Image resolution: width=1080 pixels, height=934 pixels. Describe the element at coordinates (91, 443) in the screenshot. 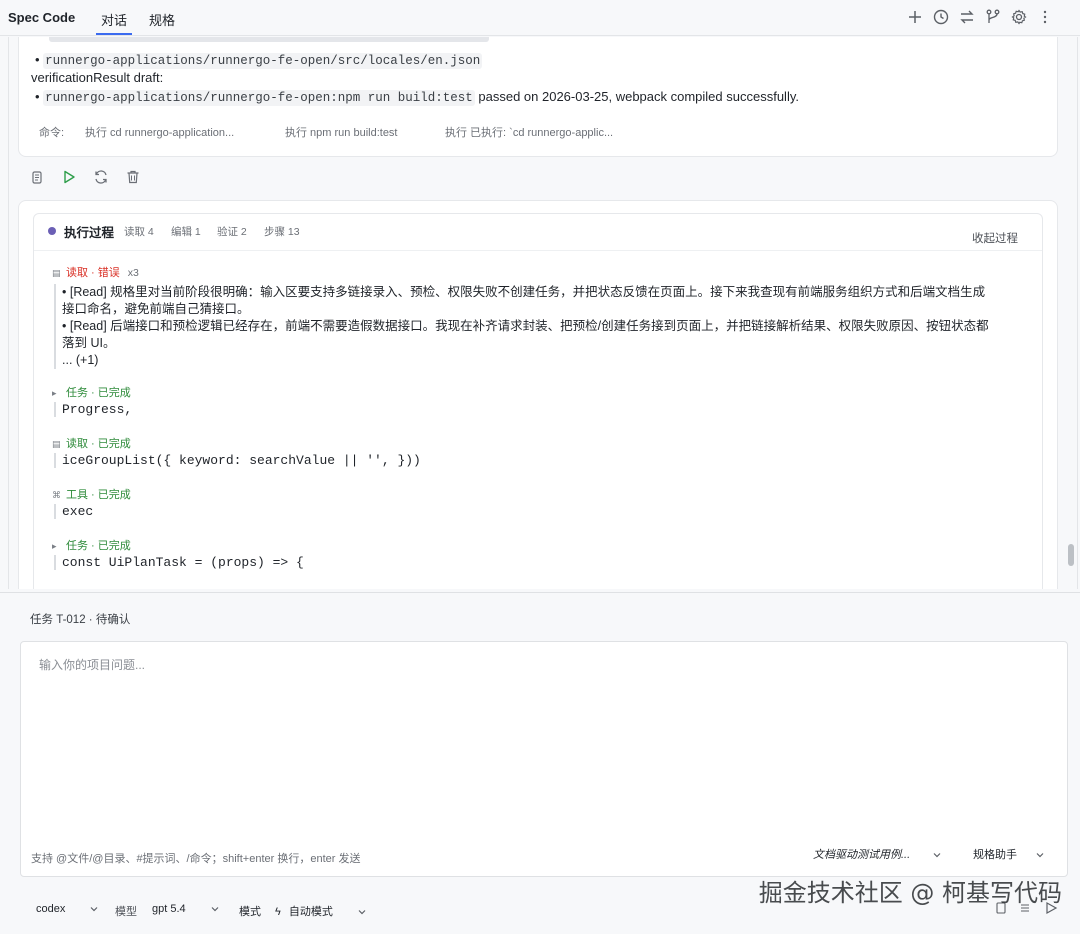

I see `step-label: ▤ 读取 · 已完成` at that location.